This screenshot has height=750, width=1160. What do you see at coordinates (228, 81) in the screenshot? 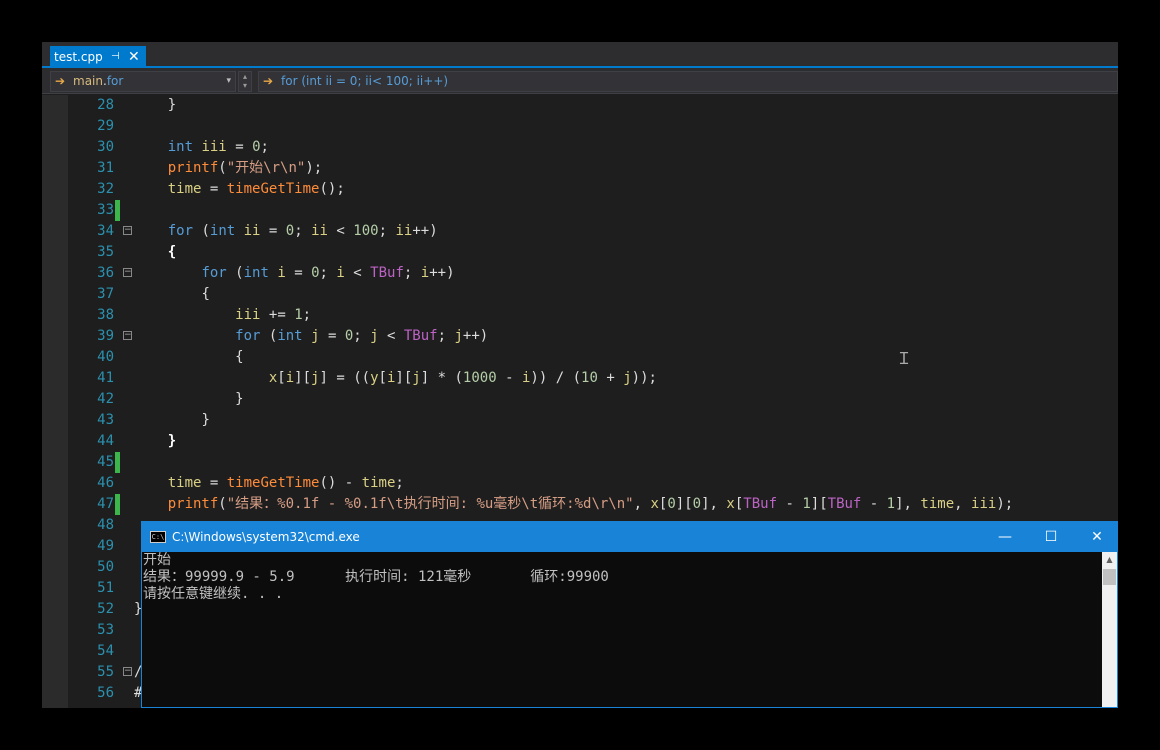
I see `chevron-down-icon: ▾` at bounding box center [228, 81].